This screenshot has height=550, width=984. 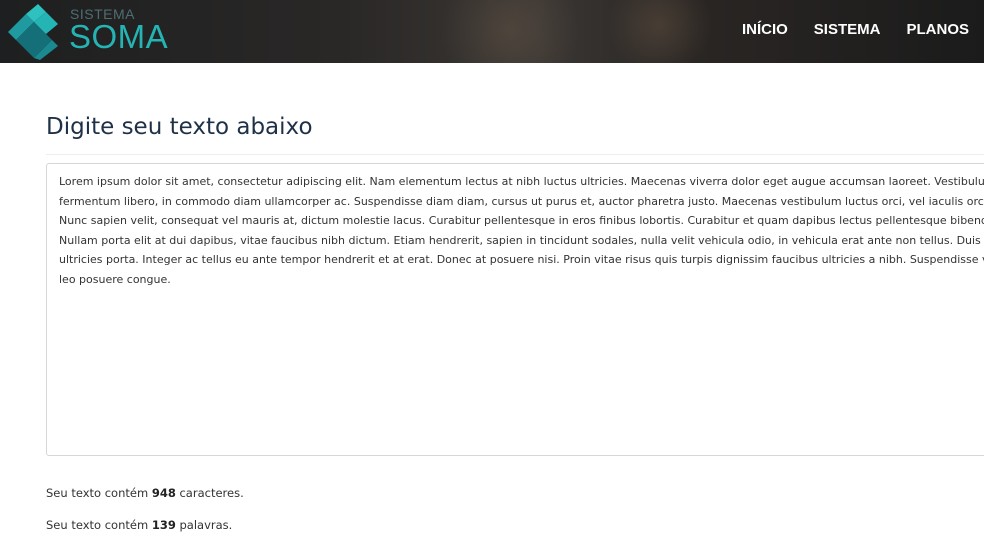 I want to click on character-count-value: 948, so click(x=163, y=493).